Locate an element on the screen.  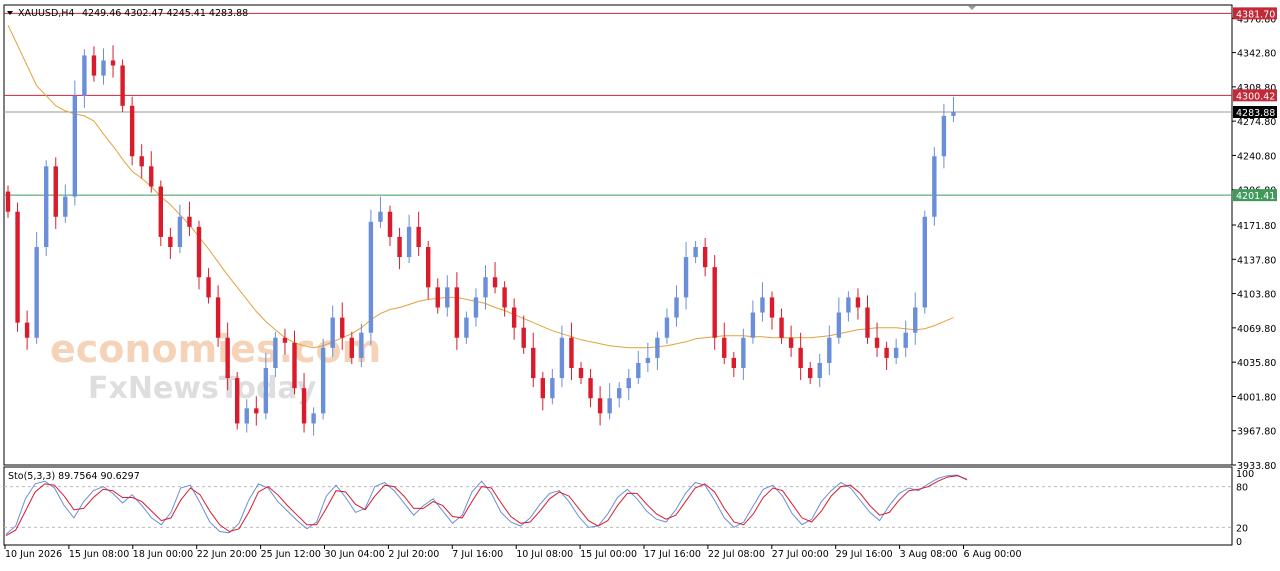
price-level-tag-current: 4283.88 is located at coordinates (1255, 113).